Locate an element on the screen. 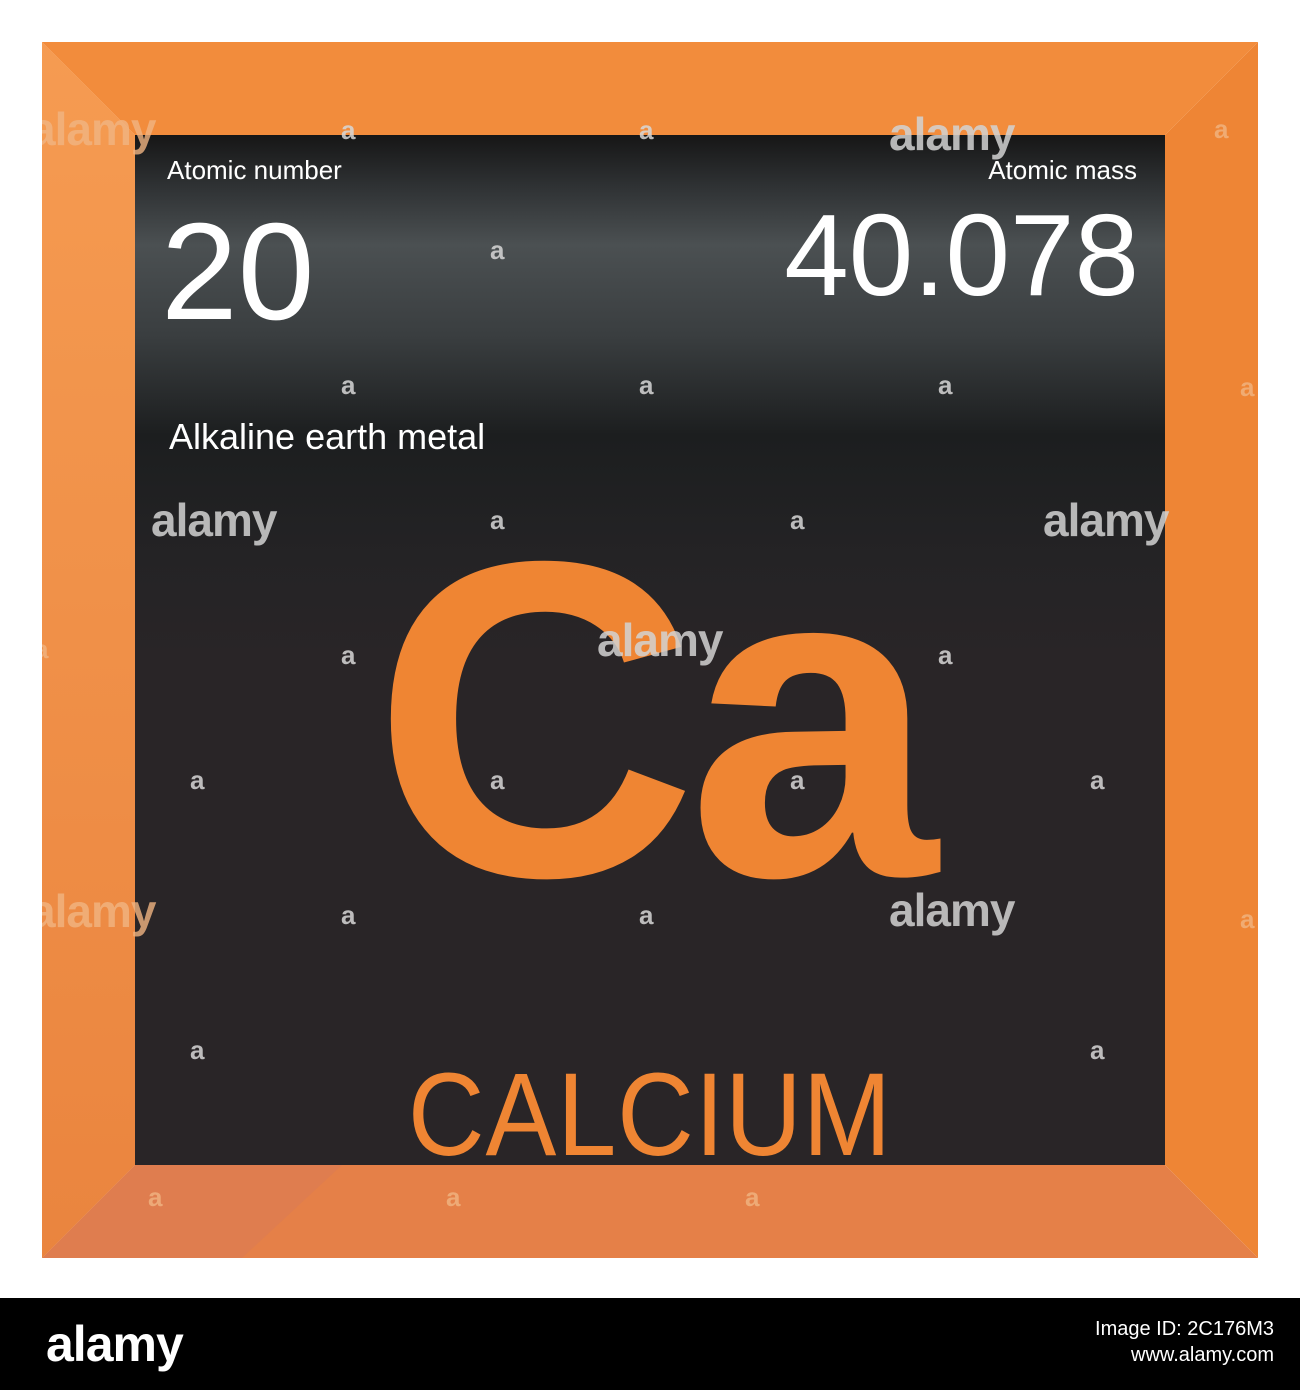 This screenshot has width=1300, height=1390. atomic-mass: 40.078 is located at coordinates (961, 255).